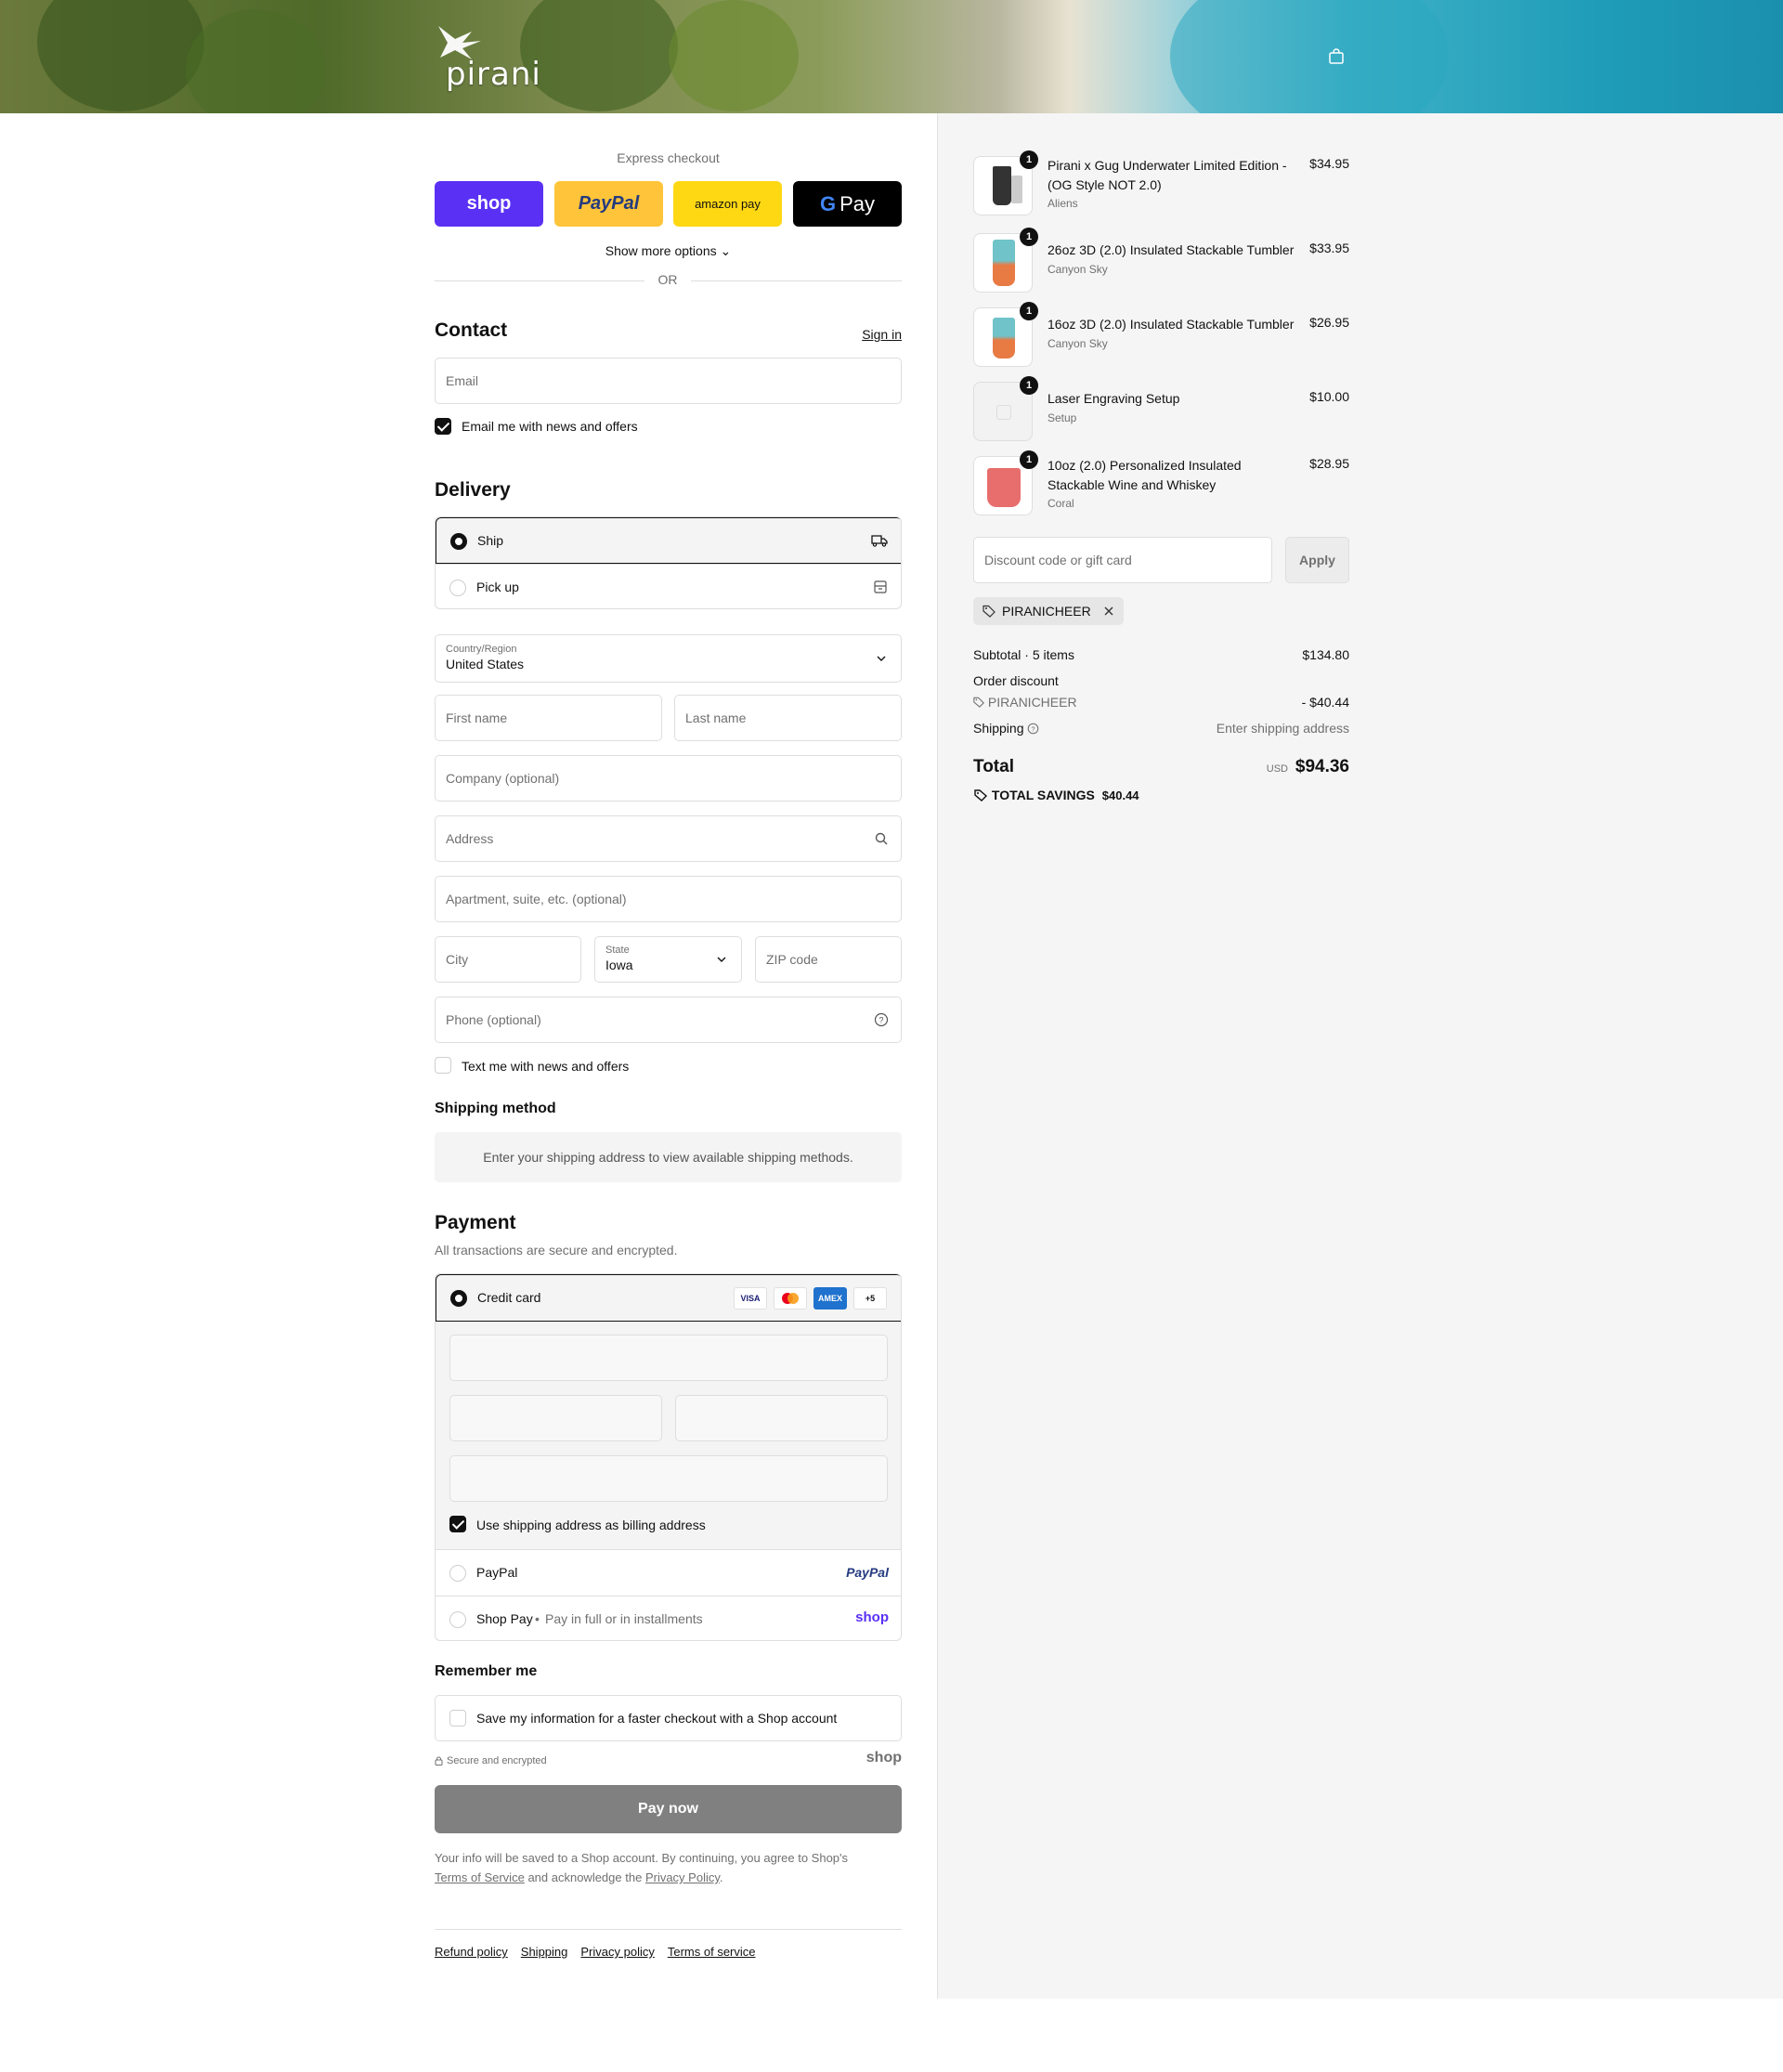  What do you see at coordinates (1108, 611) in the screenshot?
I see `close-icon` at bounding box center [1108, 611].